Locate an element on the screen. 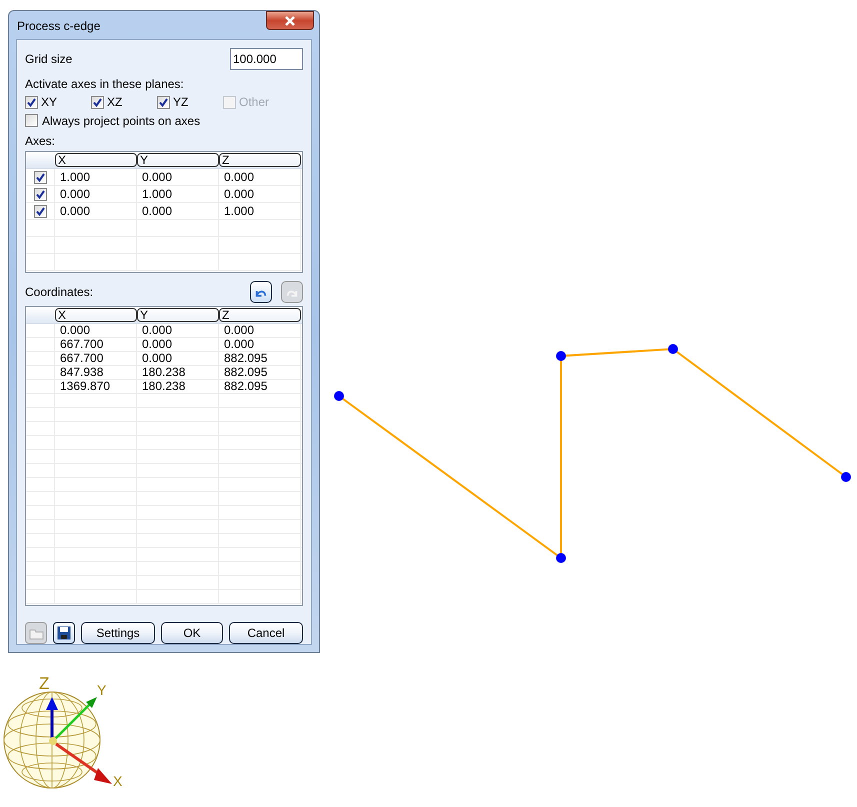 The width and height of the screenshot is (857, 807). origin-icon is located at coordinates (53, 741).